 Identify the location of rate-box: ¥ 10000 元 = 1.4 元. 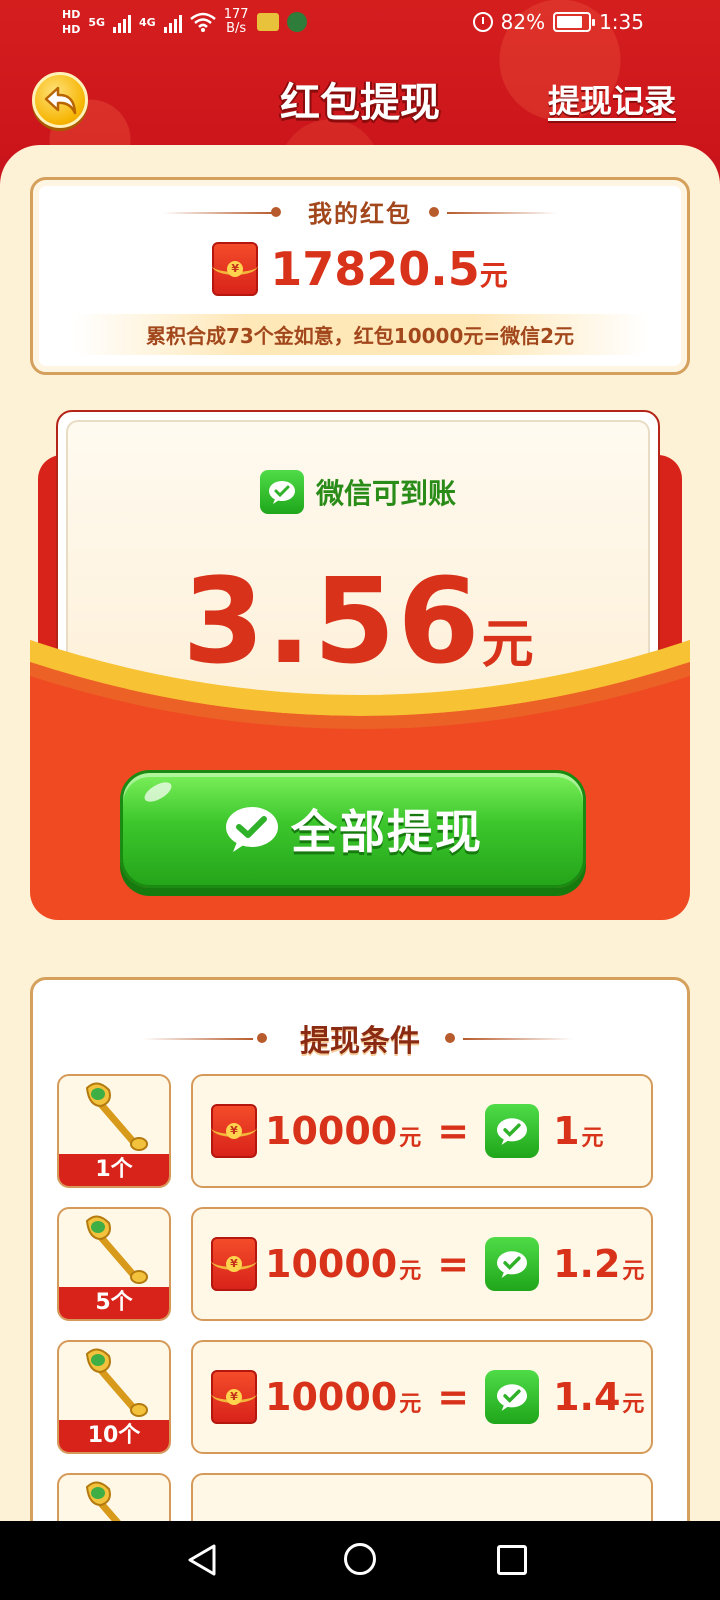
(422, 1397).